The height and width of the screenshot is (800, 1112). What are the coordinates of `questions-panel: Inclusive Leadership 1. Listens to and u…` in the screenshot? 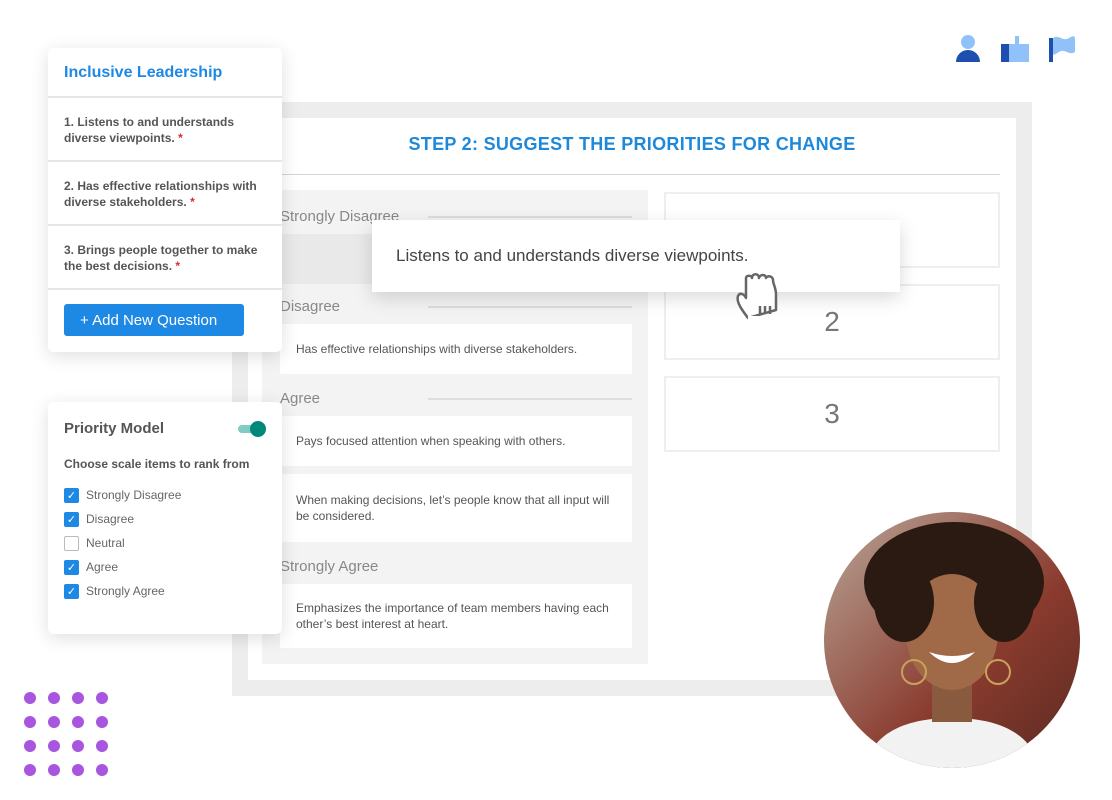 It's located at (165, 200).